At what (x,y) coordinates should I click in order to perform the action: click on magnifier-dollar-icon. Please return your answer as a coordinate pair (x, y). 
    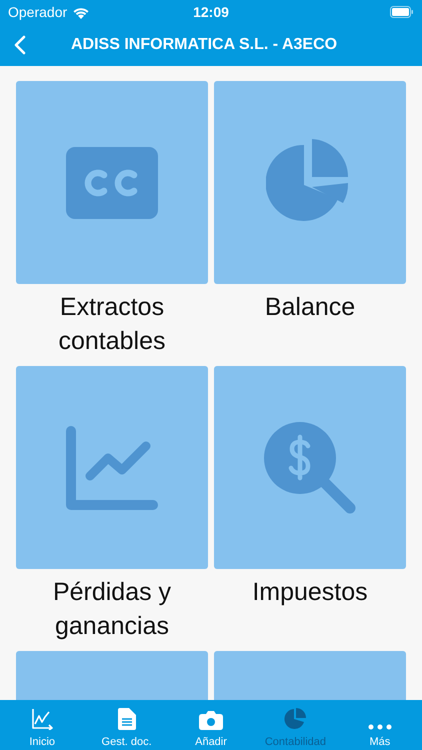
    Looking at the image, I should click on (310, 468).